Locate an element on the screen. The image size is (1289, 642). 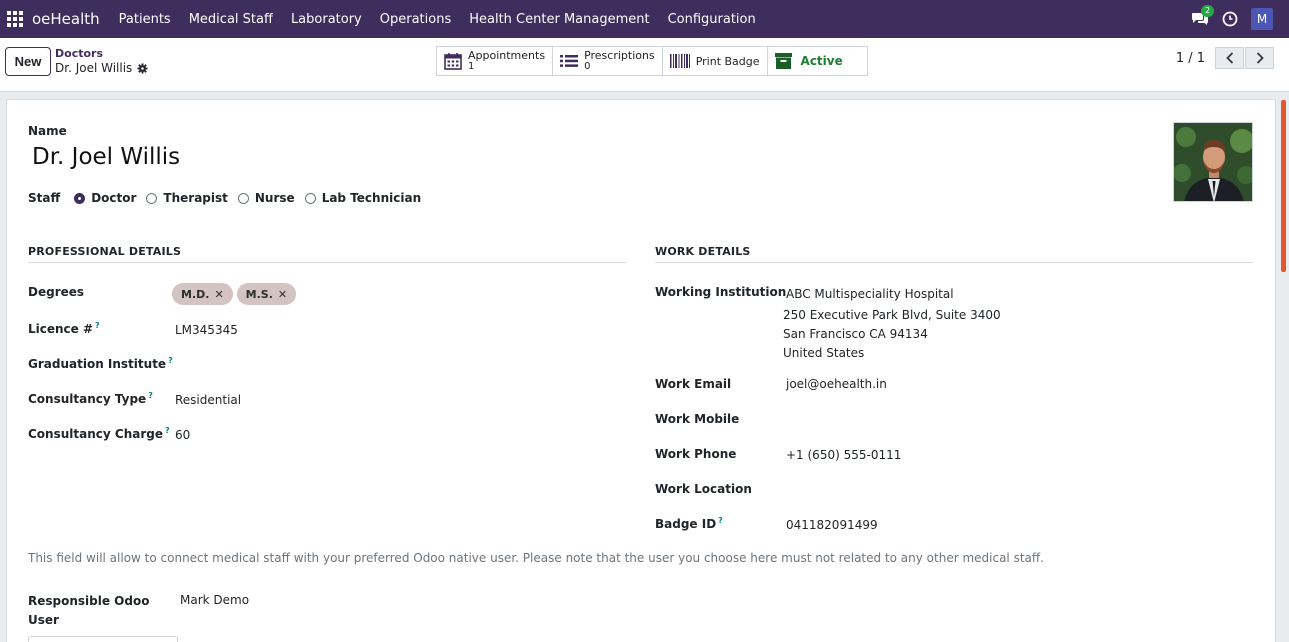
degree-tag-label: M.S. is located at coordinates (259, 294).